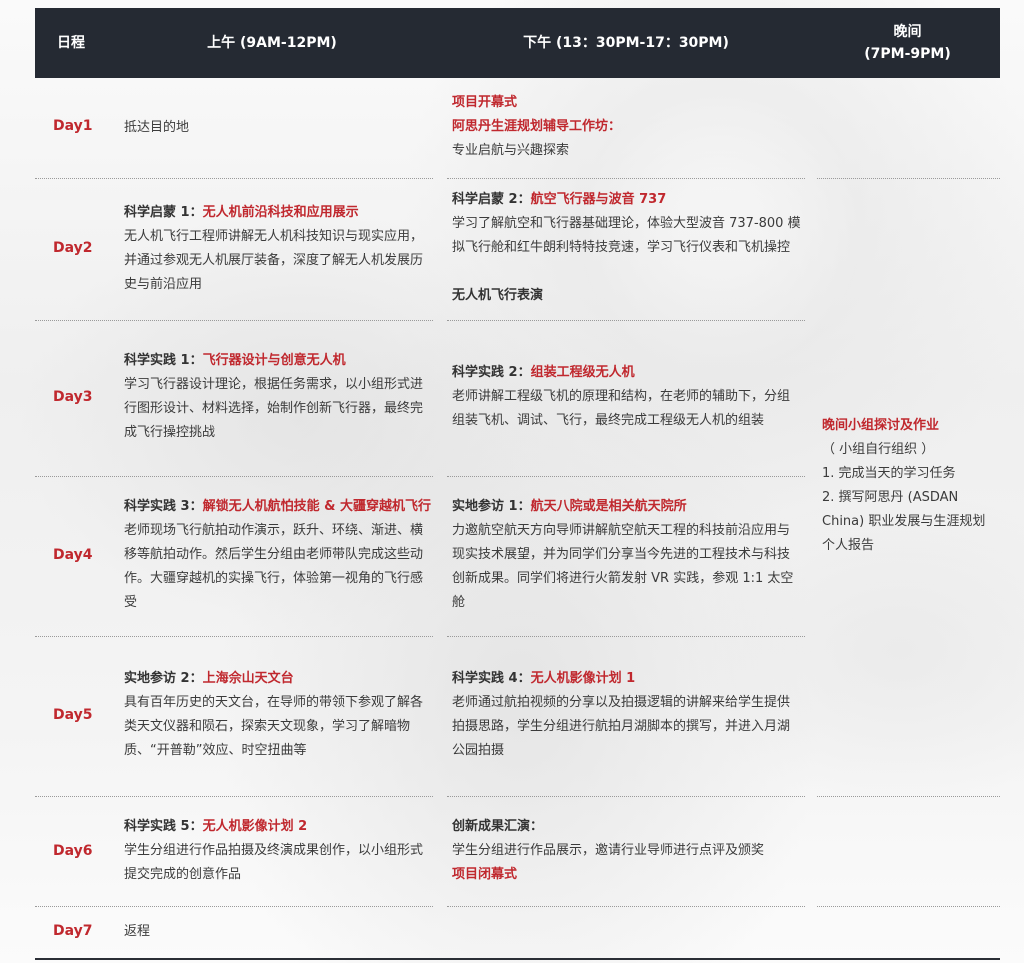 The image size is (1024, 963). What do you see at coordinates (537, 126) in the screenshot?
I see `day1-afternoon-title-2: 阿思丹生涯规划辅导工作坊：` at bounding box center [537, 126].